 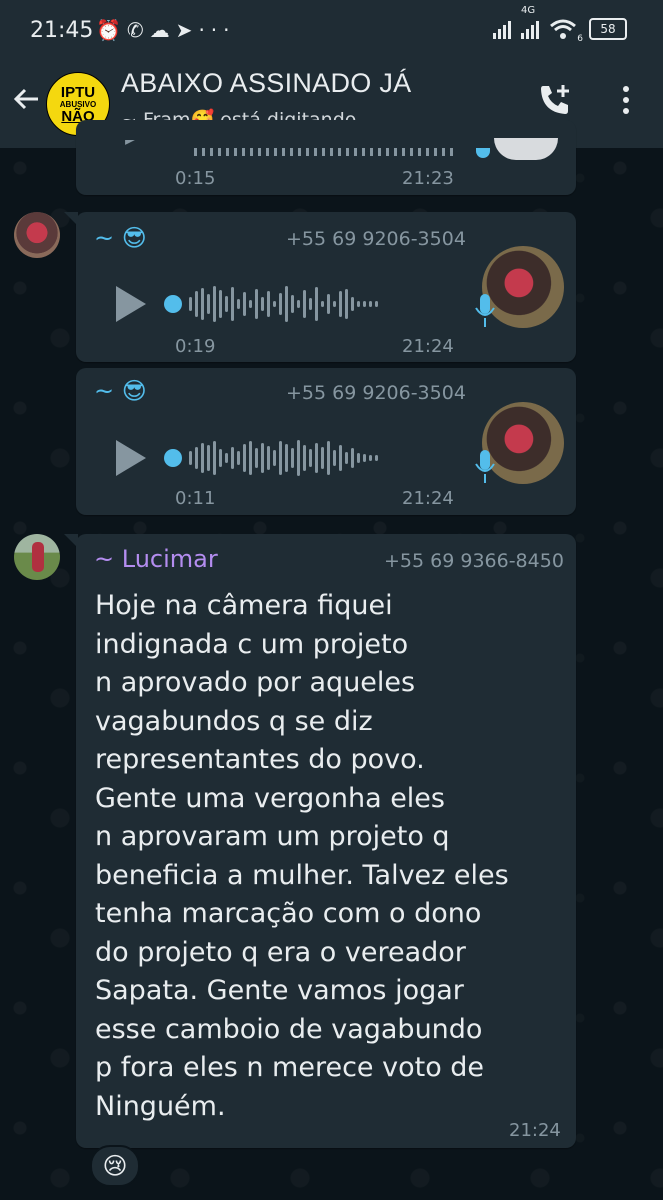 I want to click on status-notification-icons: ⏰✆☁➤···, so click(x=166, y=30).